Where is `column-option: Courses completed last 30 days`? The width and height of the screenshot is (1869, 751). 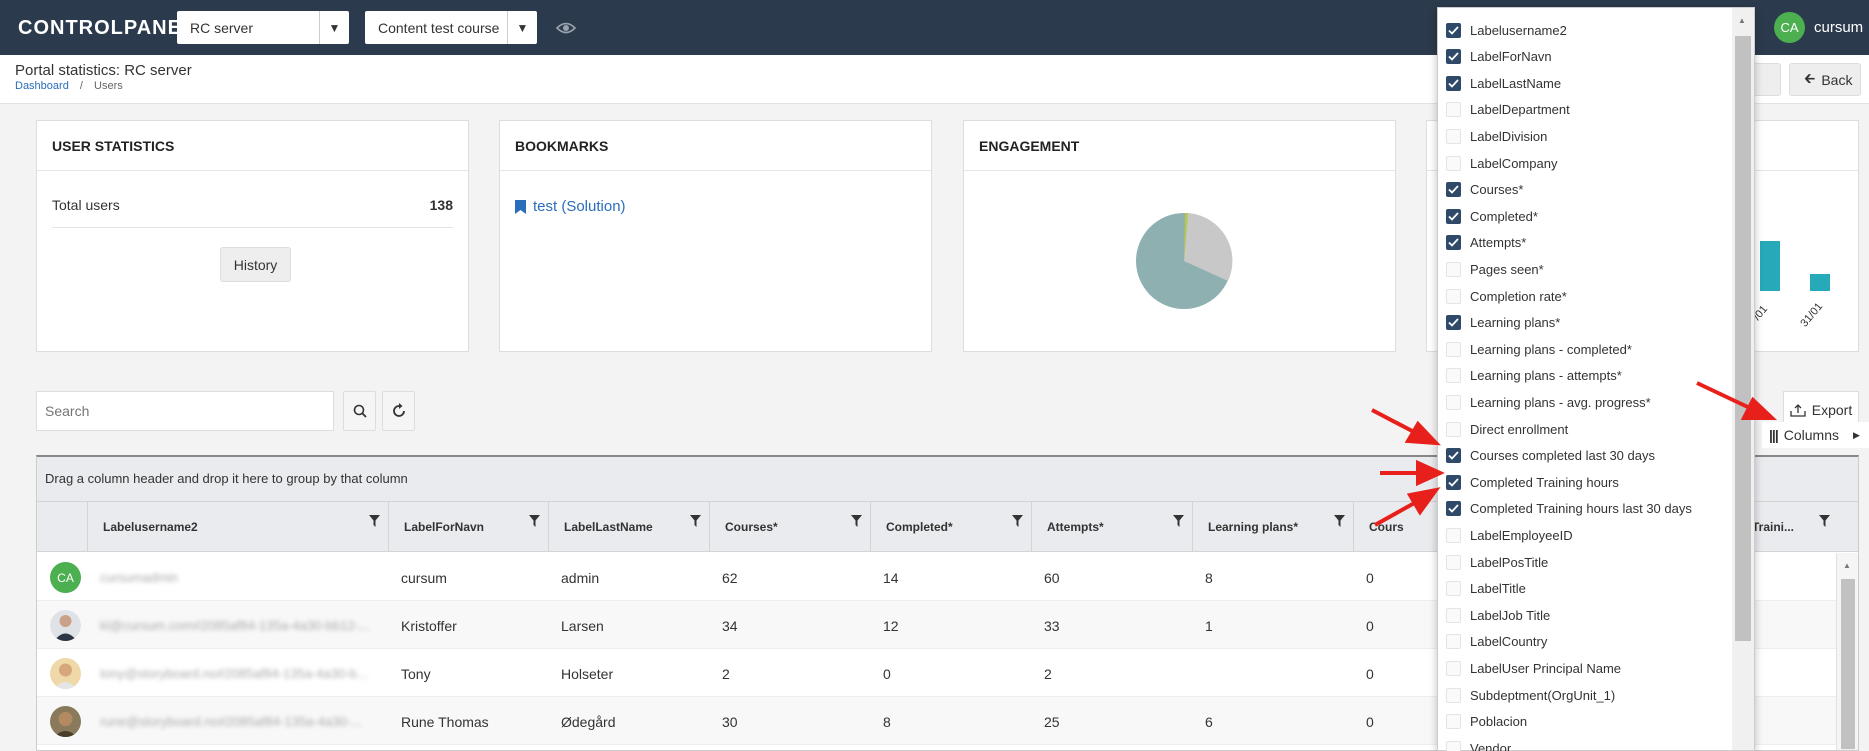 column-option: Courses completed last 30 days is located at coordinates (1550, 456).